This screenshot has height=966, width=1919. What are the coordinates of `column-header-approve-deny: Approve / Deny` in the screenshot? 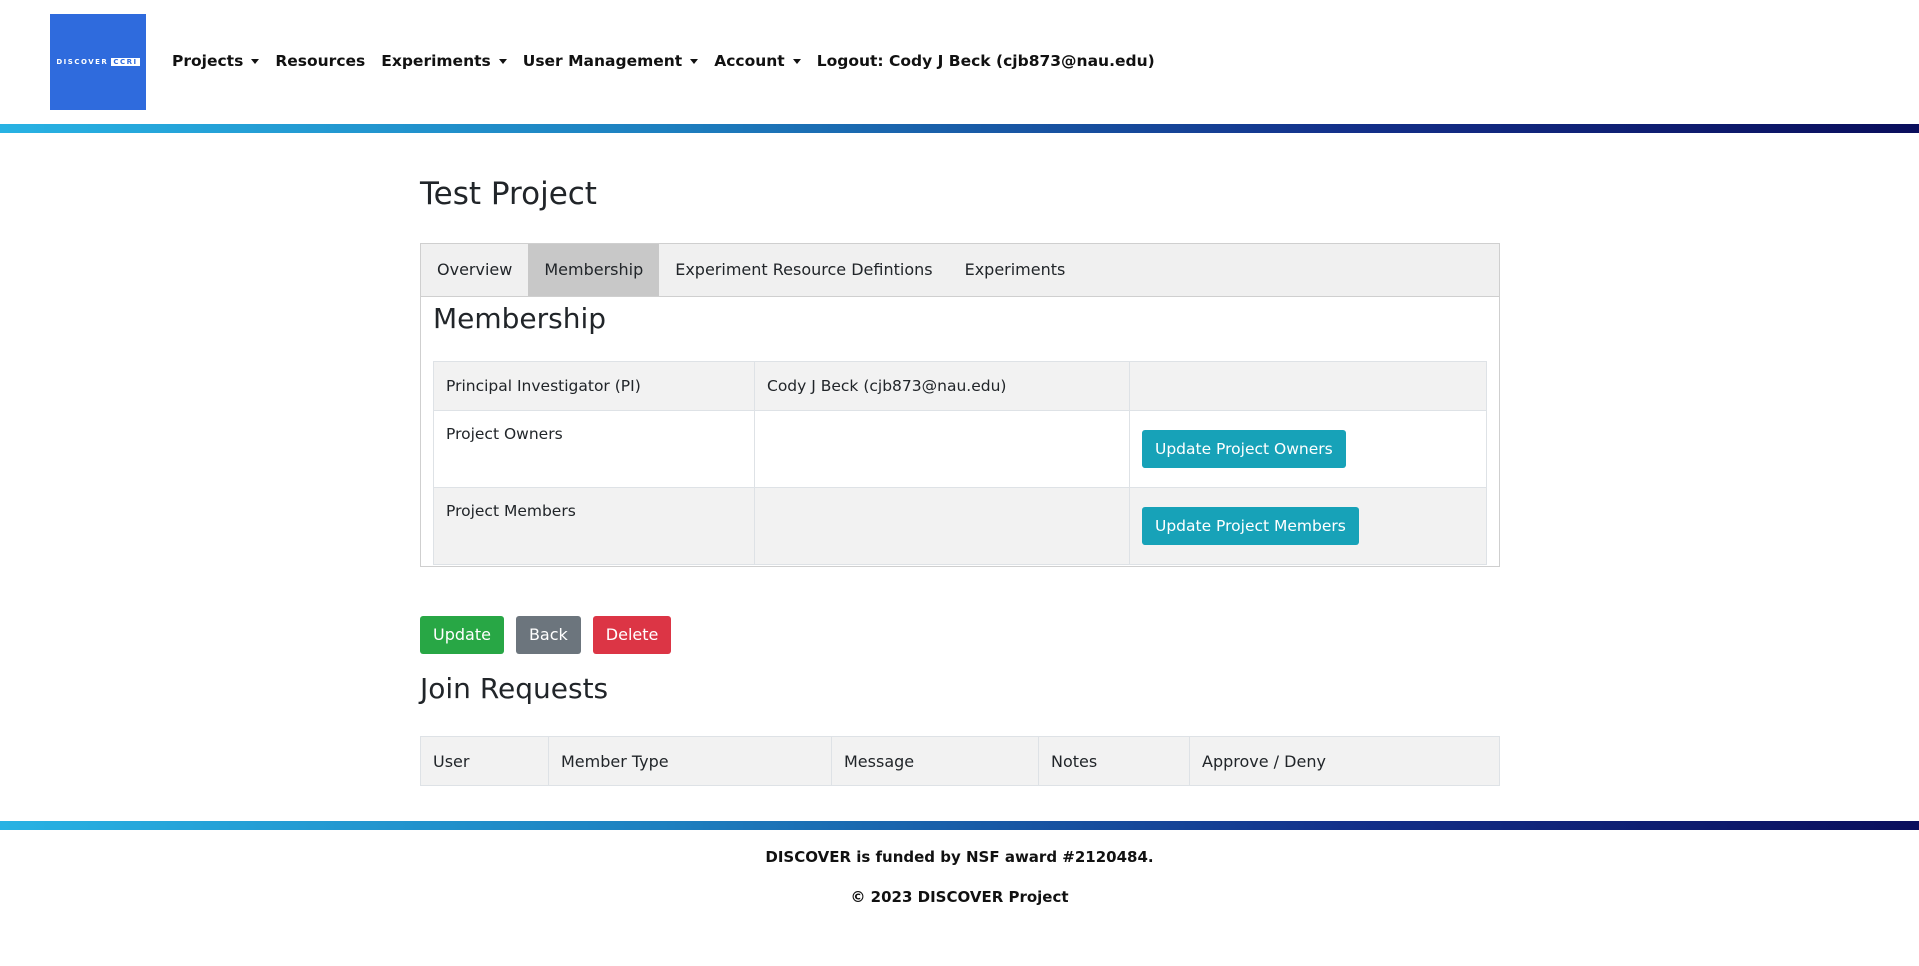 It's located at (1344, 761).